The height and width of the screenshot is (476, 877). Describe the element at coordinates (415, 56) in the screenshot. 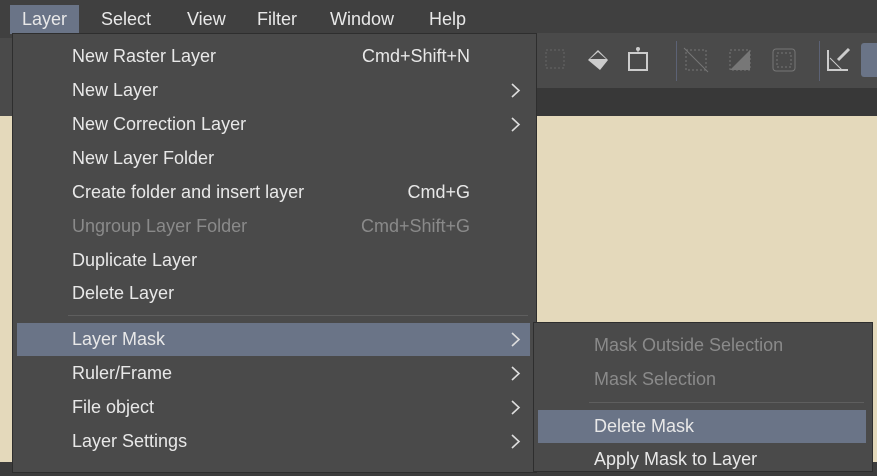

I see `menu-item-shortcut: Cmd+Shift+N` at that location.